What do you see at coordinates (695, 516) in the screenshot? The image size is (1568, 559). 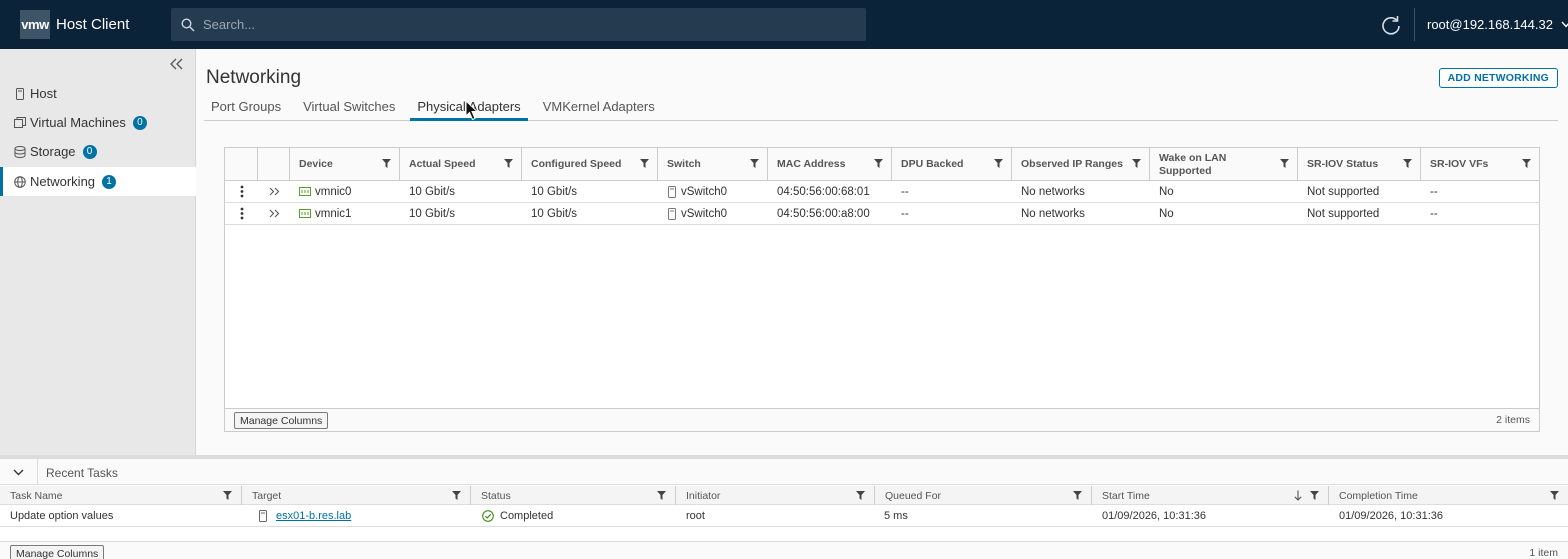 I see `initiator-cell: root` at bounding box center [695, 516].